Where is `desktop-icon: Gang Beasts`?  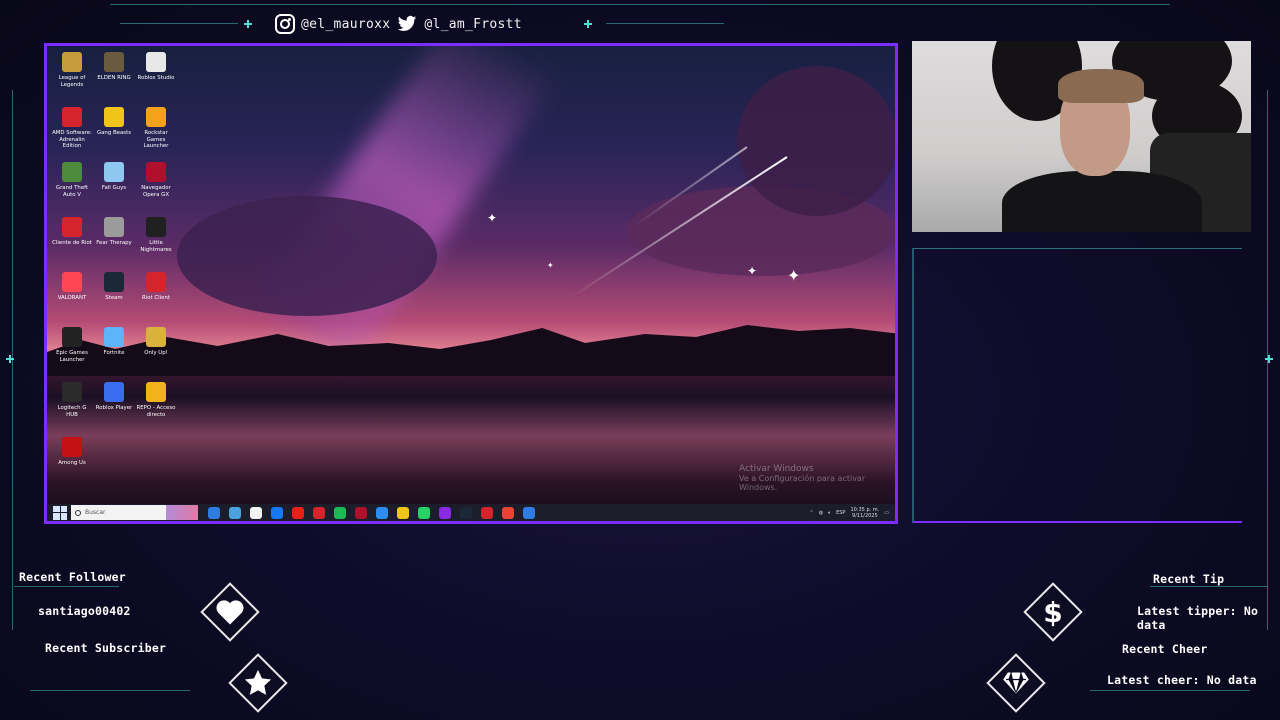
desktop-icon: Gang Beasts is located at coordinates (114, 132).